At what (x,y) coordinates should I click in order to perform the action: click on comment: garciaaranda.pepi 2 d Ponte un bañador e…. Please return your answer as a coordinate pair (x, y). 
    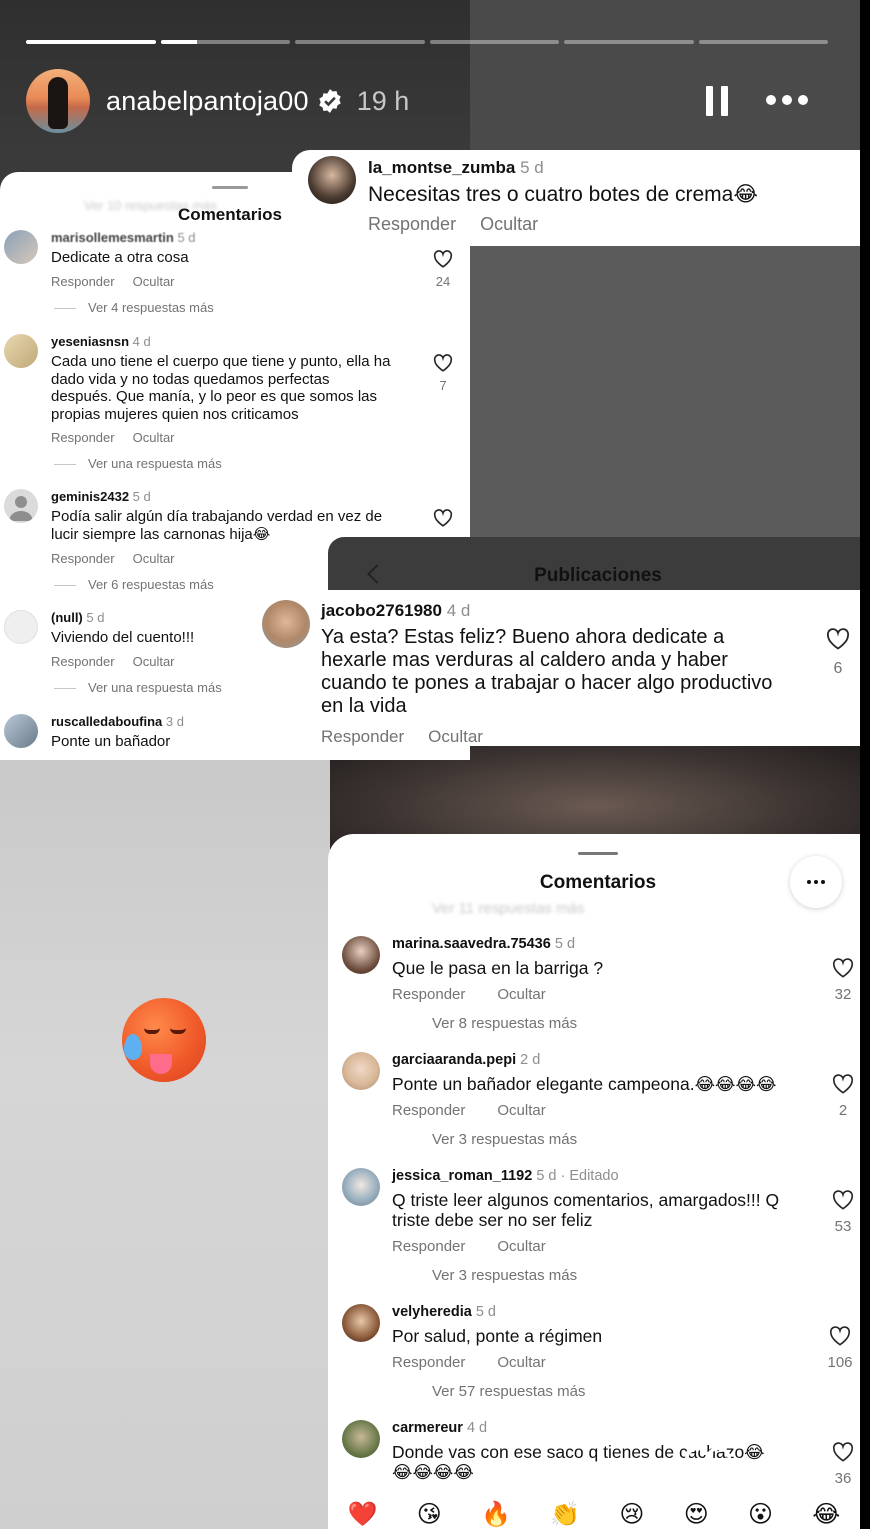
    Looking at the image, I should click on (601, 1102).